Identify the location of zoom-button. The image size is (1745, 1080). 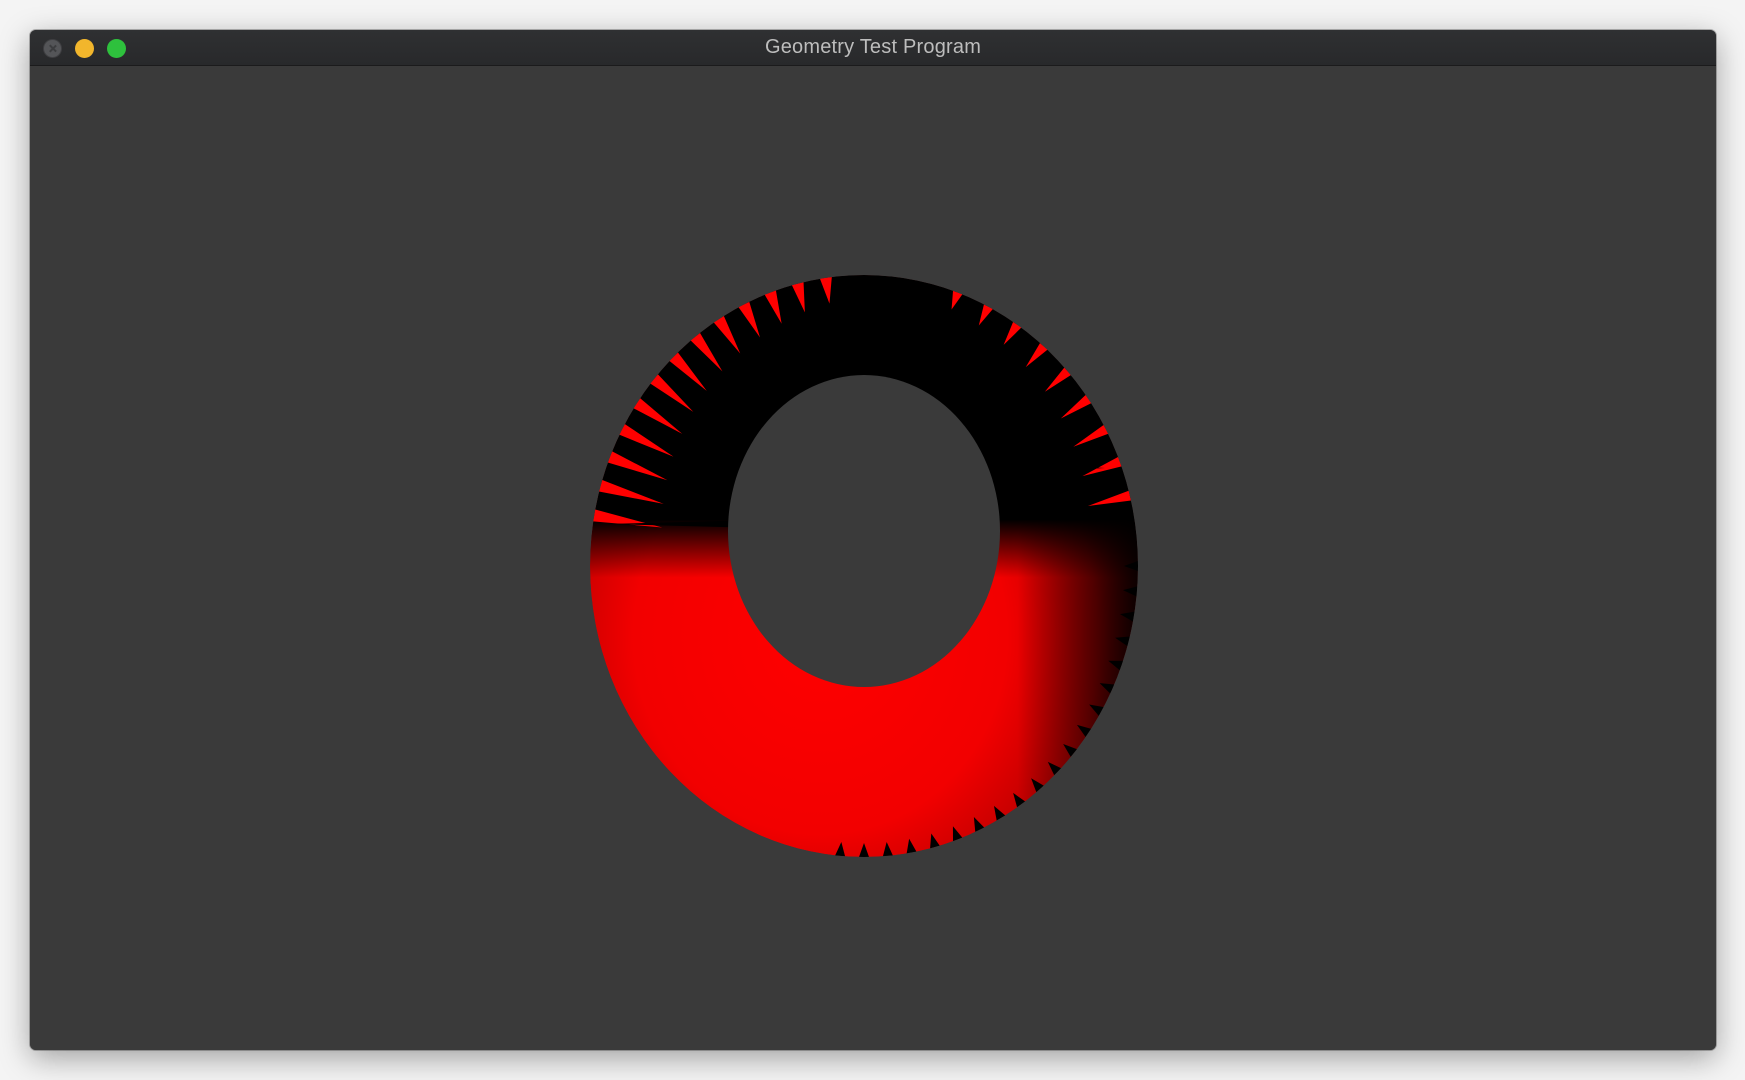
(116, 48).